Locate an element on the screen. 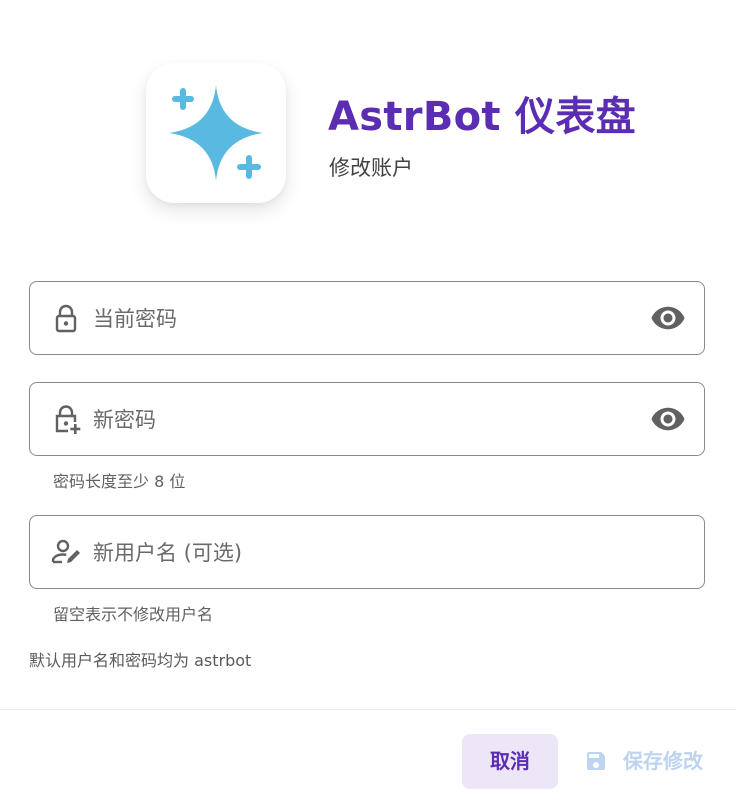 The image size is (736, 809). new-password-hint: 密码长度至少 8 位 is located at coordinates (119, 481).